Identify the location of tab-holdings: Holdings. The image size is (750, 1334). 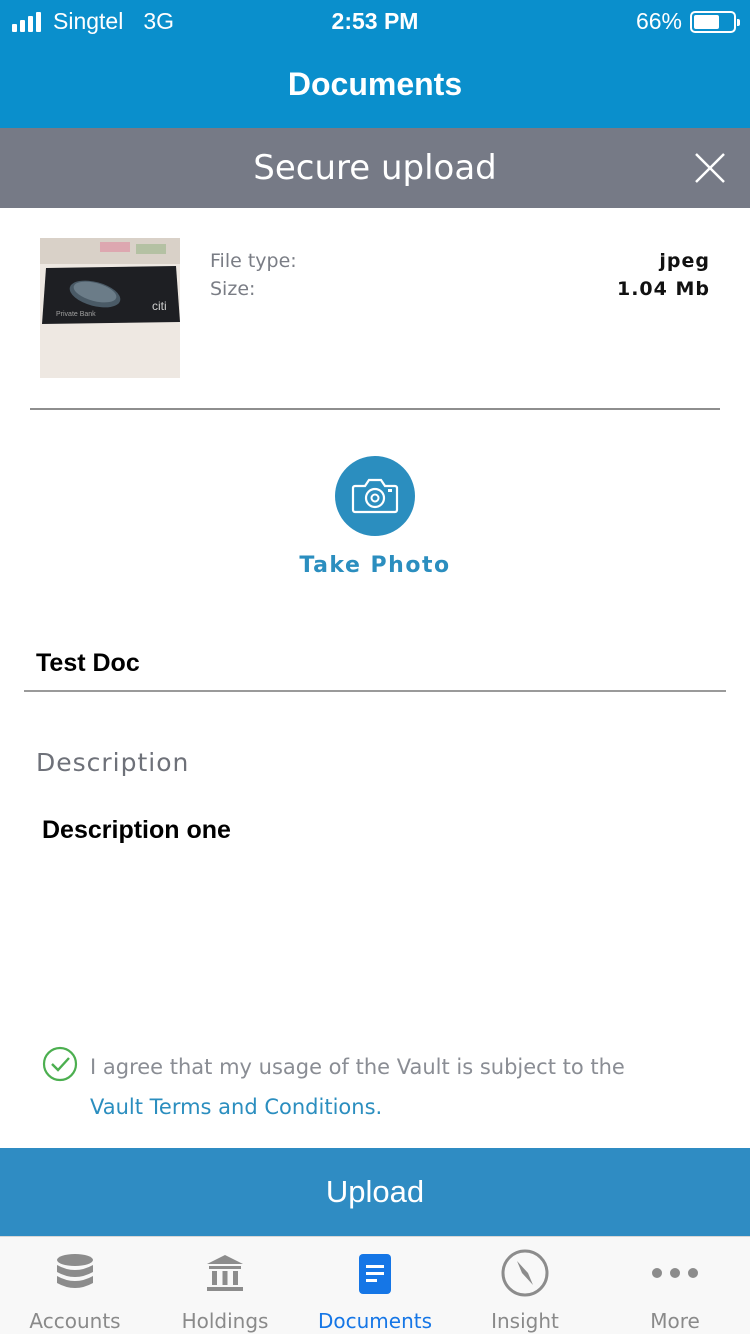
(225, 1285).